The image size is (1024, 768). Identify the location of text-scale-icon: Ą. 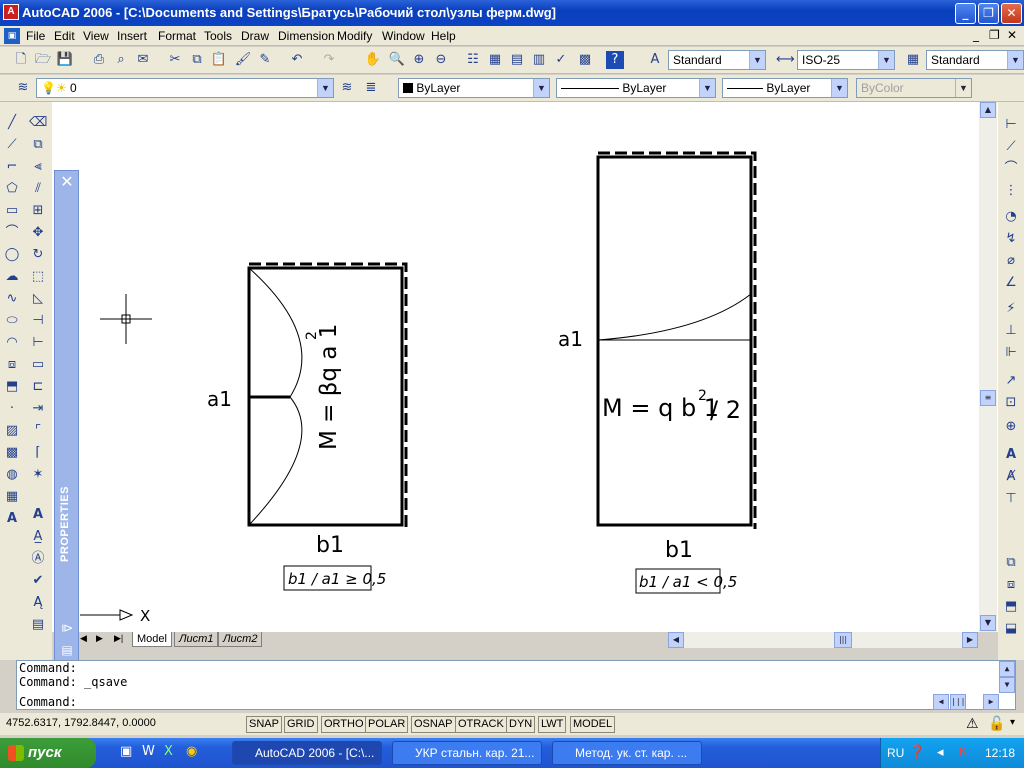
(38, 603).